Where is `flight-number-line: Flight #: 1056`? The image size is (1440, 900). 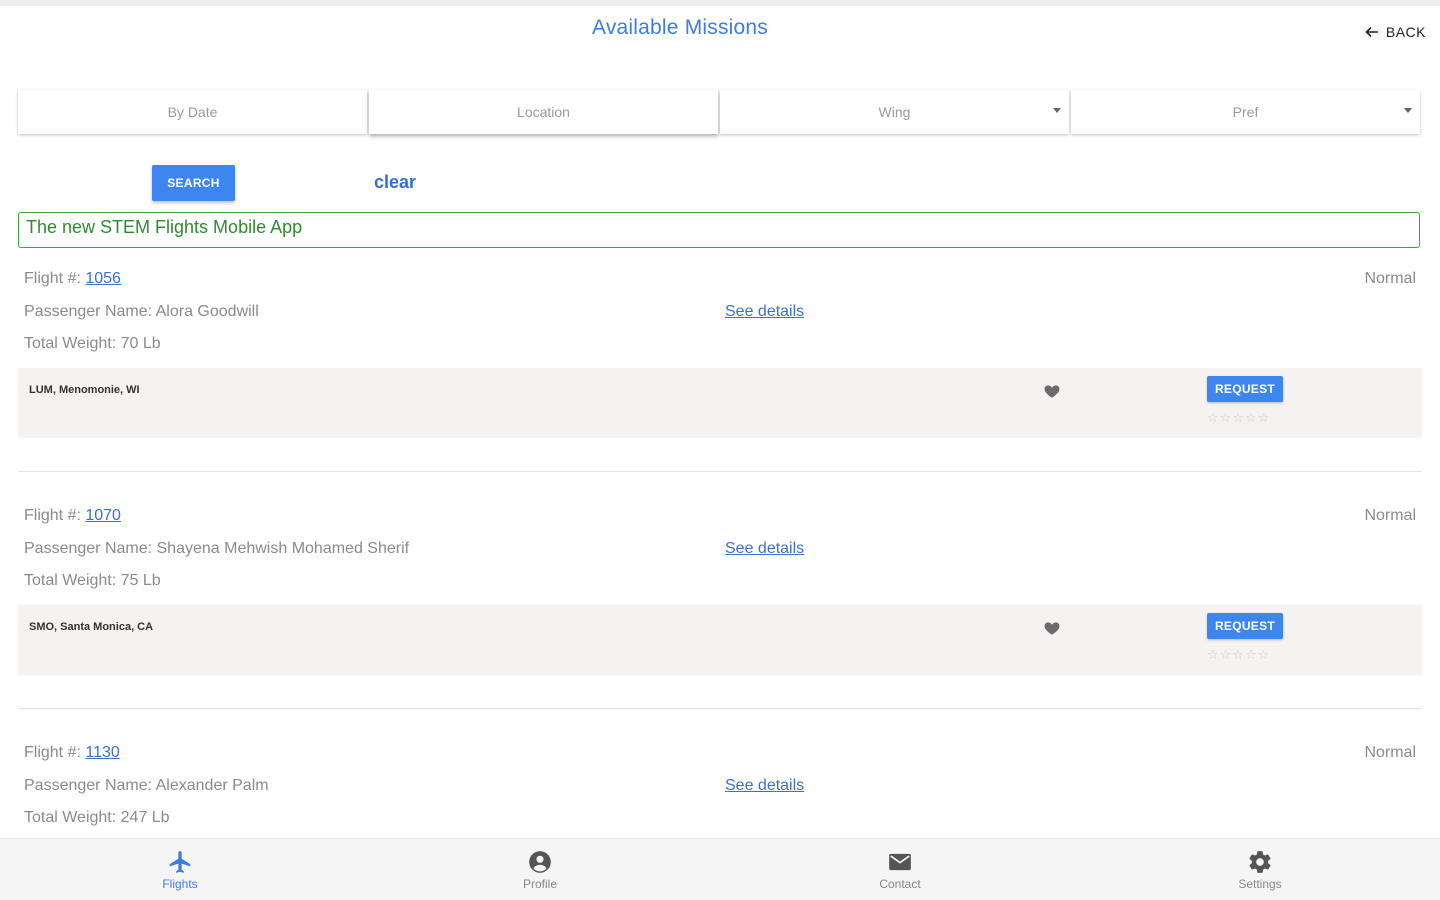
flight-number-line: Flight #: 1056 is located at coordinates (72, 279).